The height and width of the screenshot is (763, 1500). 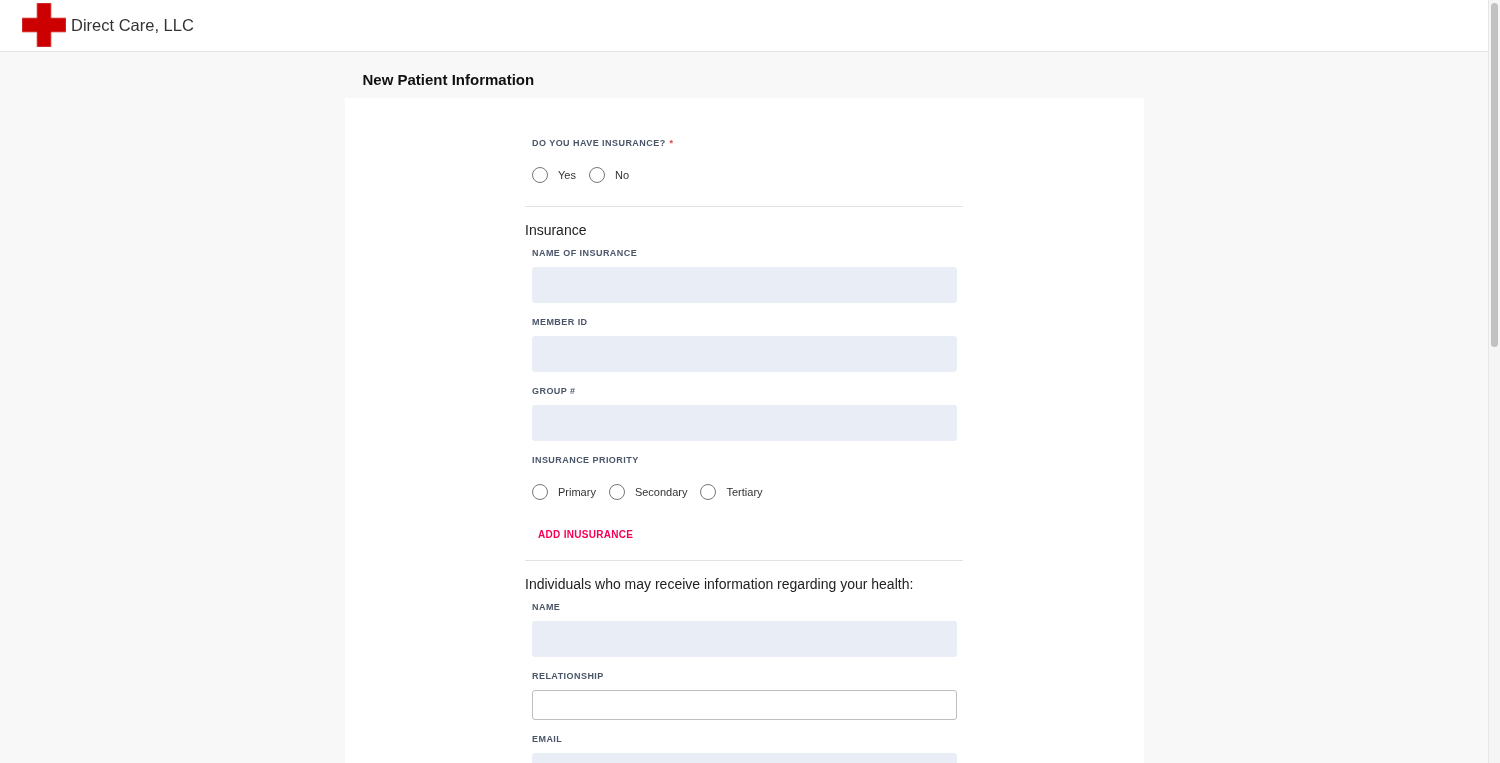 I want to click on page-title: New Patient Information, so click(x=448, y=80).